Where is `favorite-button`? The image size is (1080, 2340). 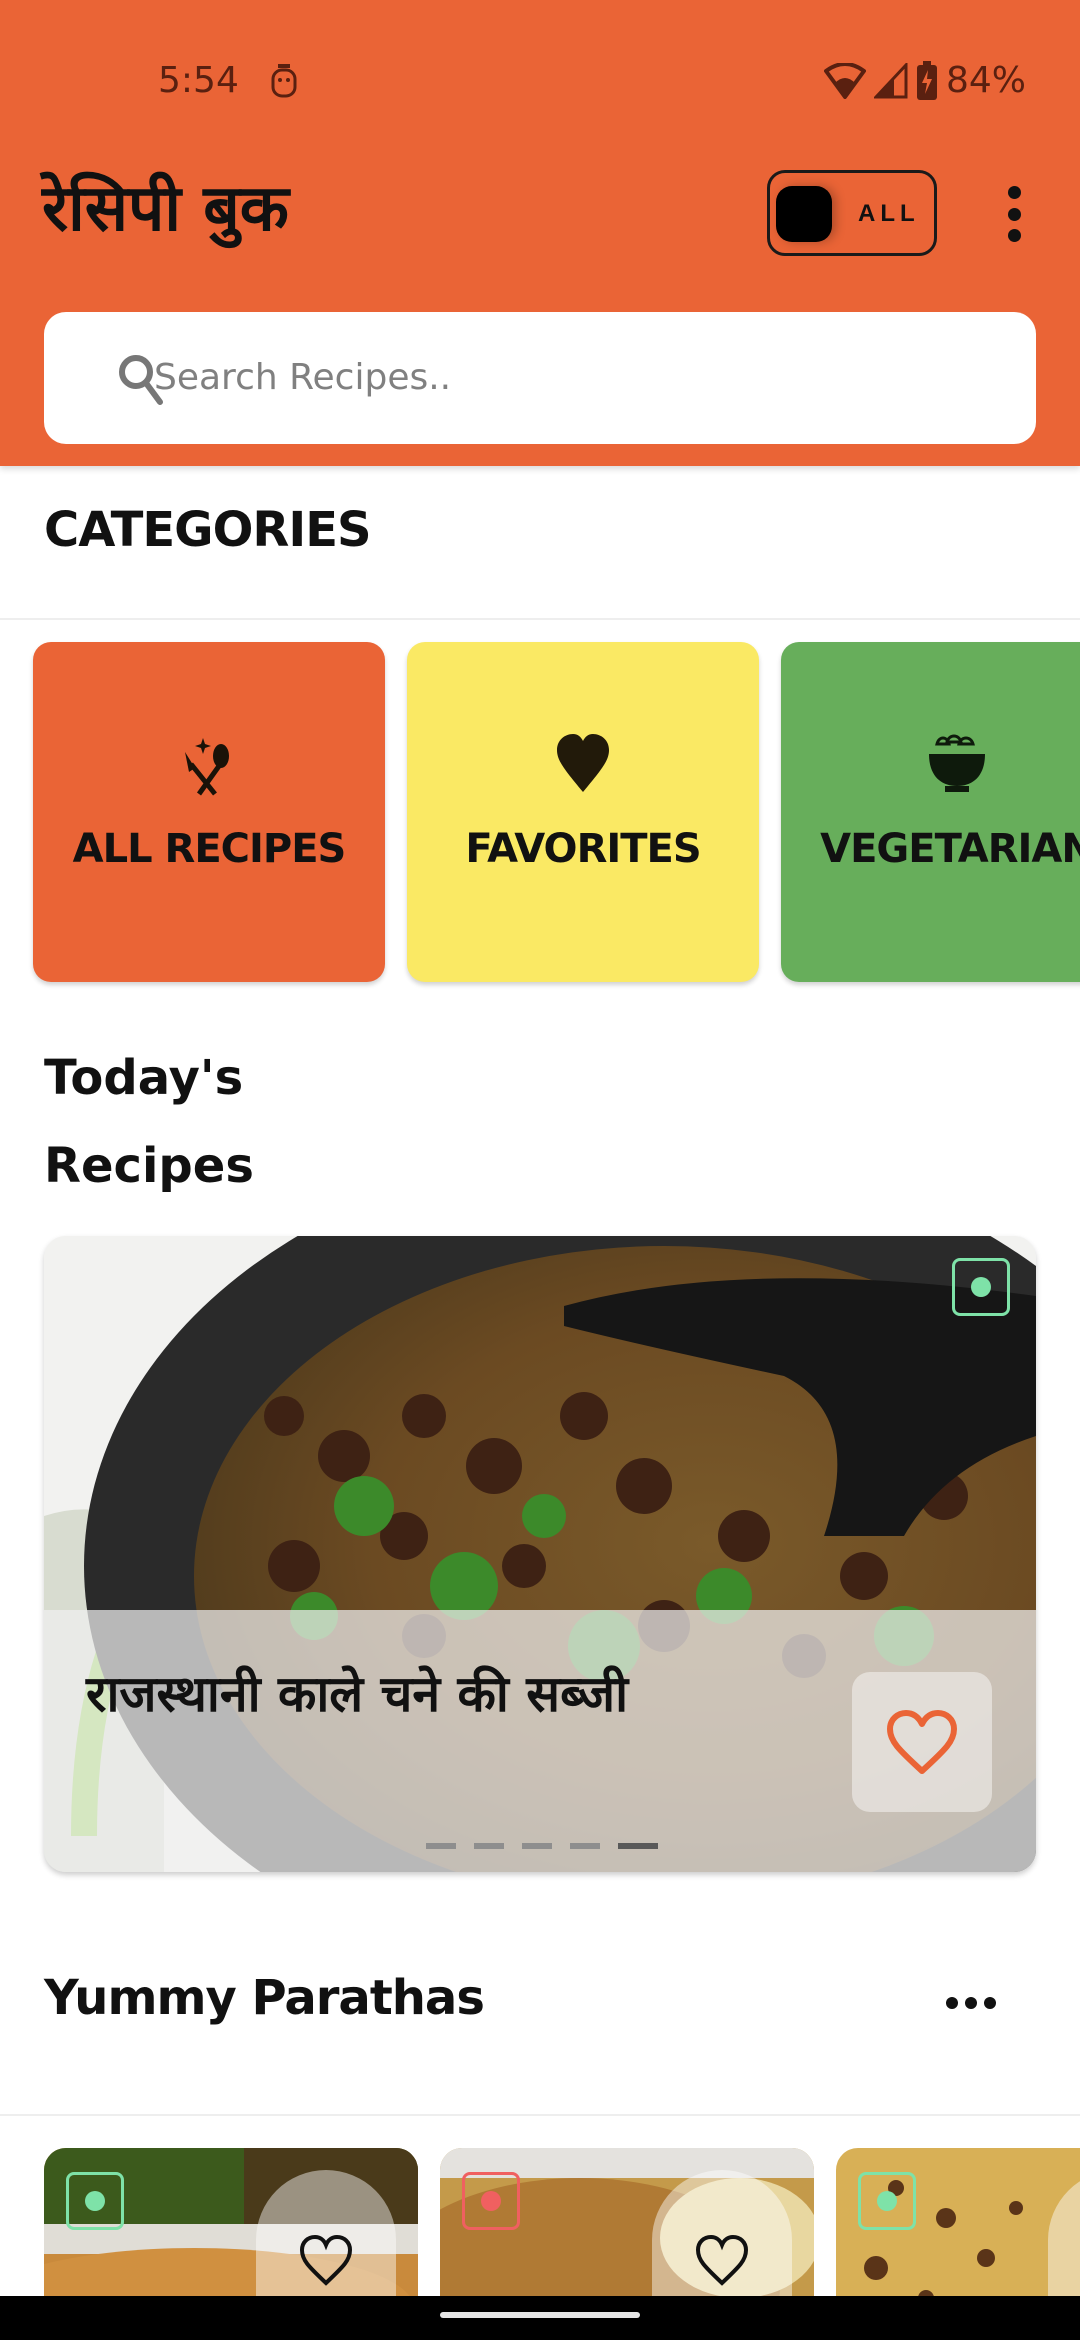 favorite-button is located at coordinates (922, 1742).